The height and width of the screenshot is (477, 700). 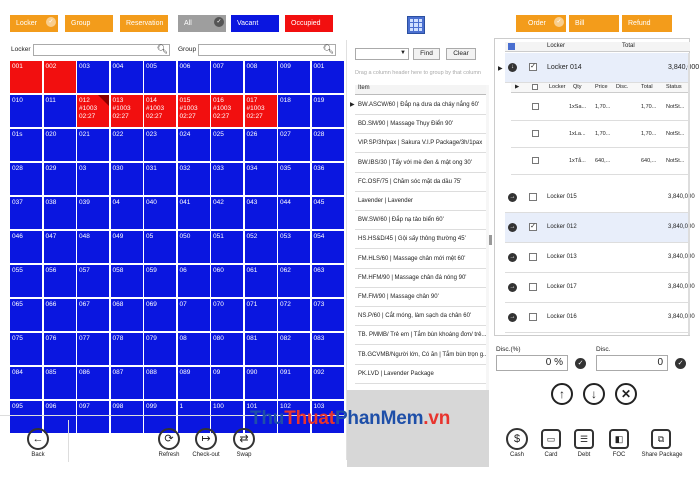 I want to click on locker-cell: 002, so click(x=59, y=77).